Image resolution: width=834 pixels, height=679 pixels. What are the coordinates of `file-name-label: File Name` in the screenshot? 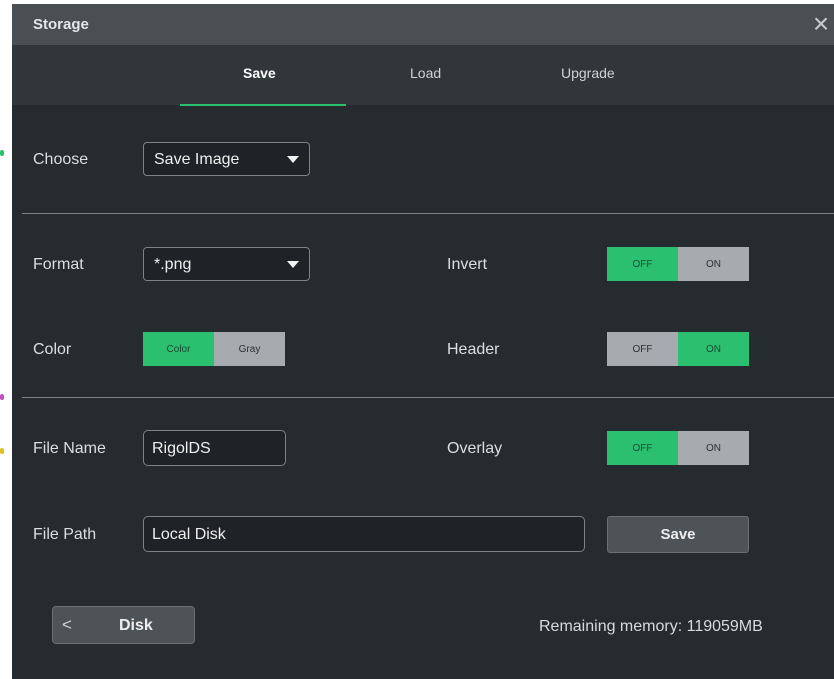 It's located at (69, 448).